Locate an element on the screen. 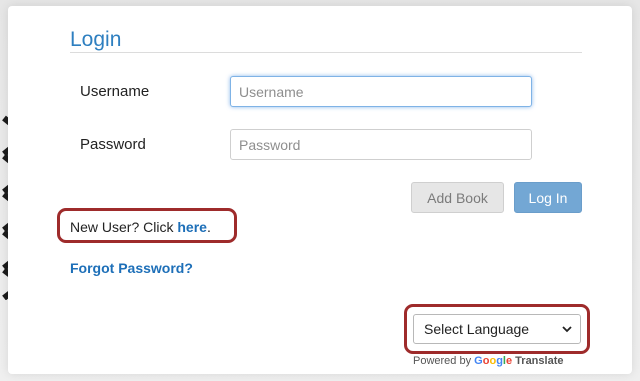  forgot-password-link: Forgot Password? is located at coordinates (131, 268).